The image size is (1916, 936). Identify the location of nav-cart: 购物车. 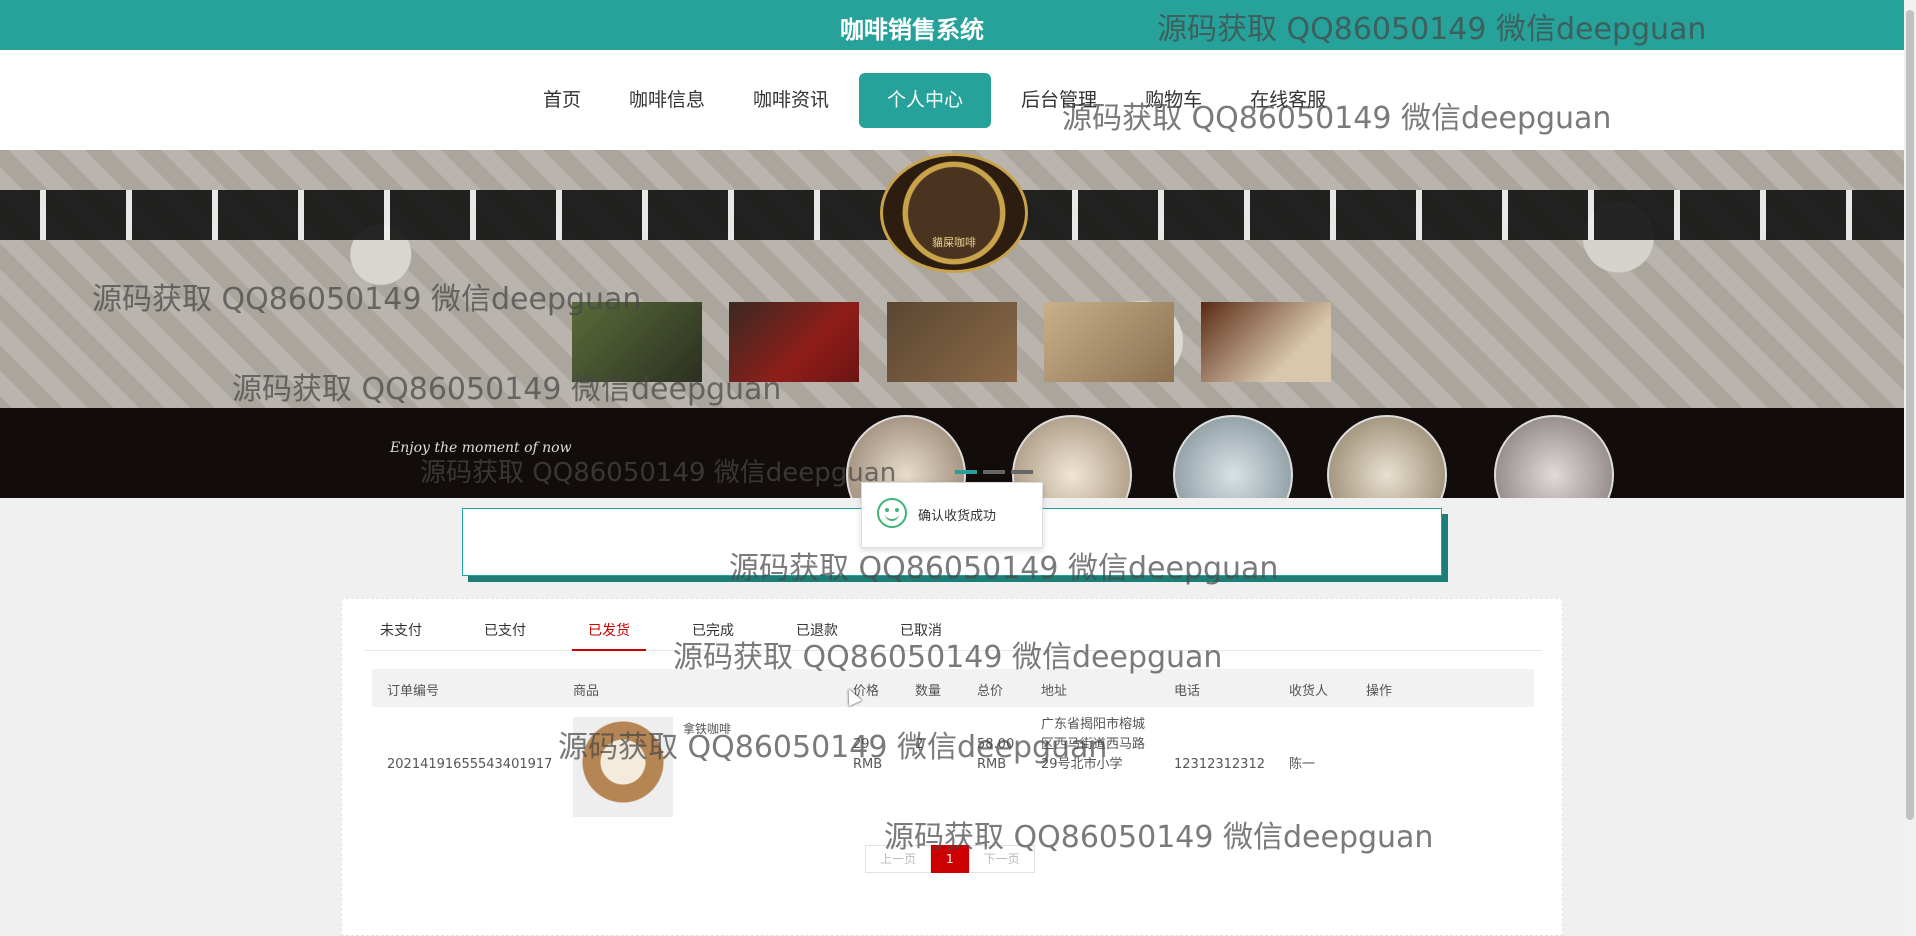
(1173, 100).